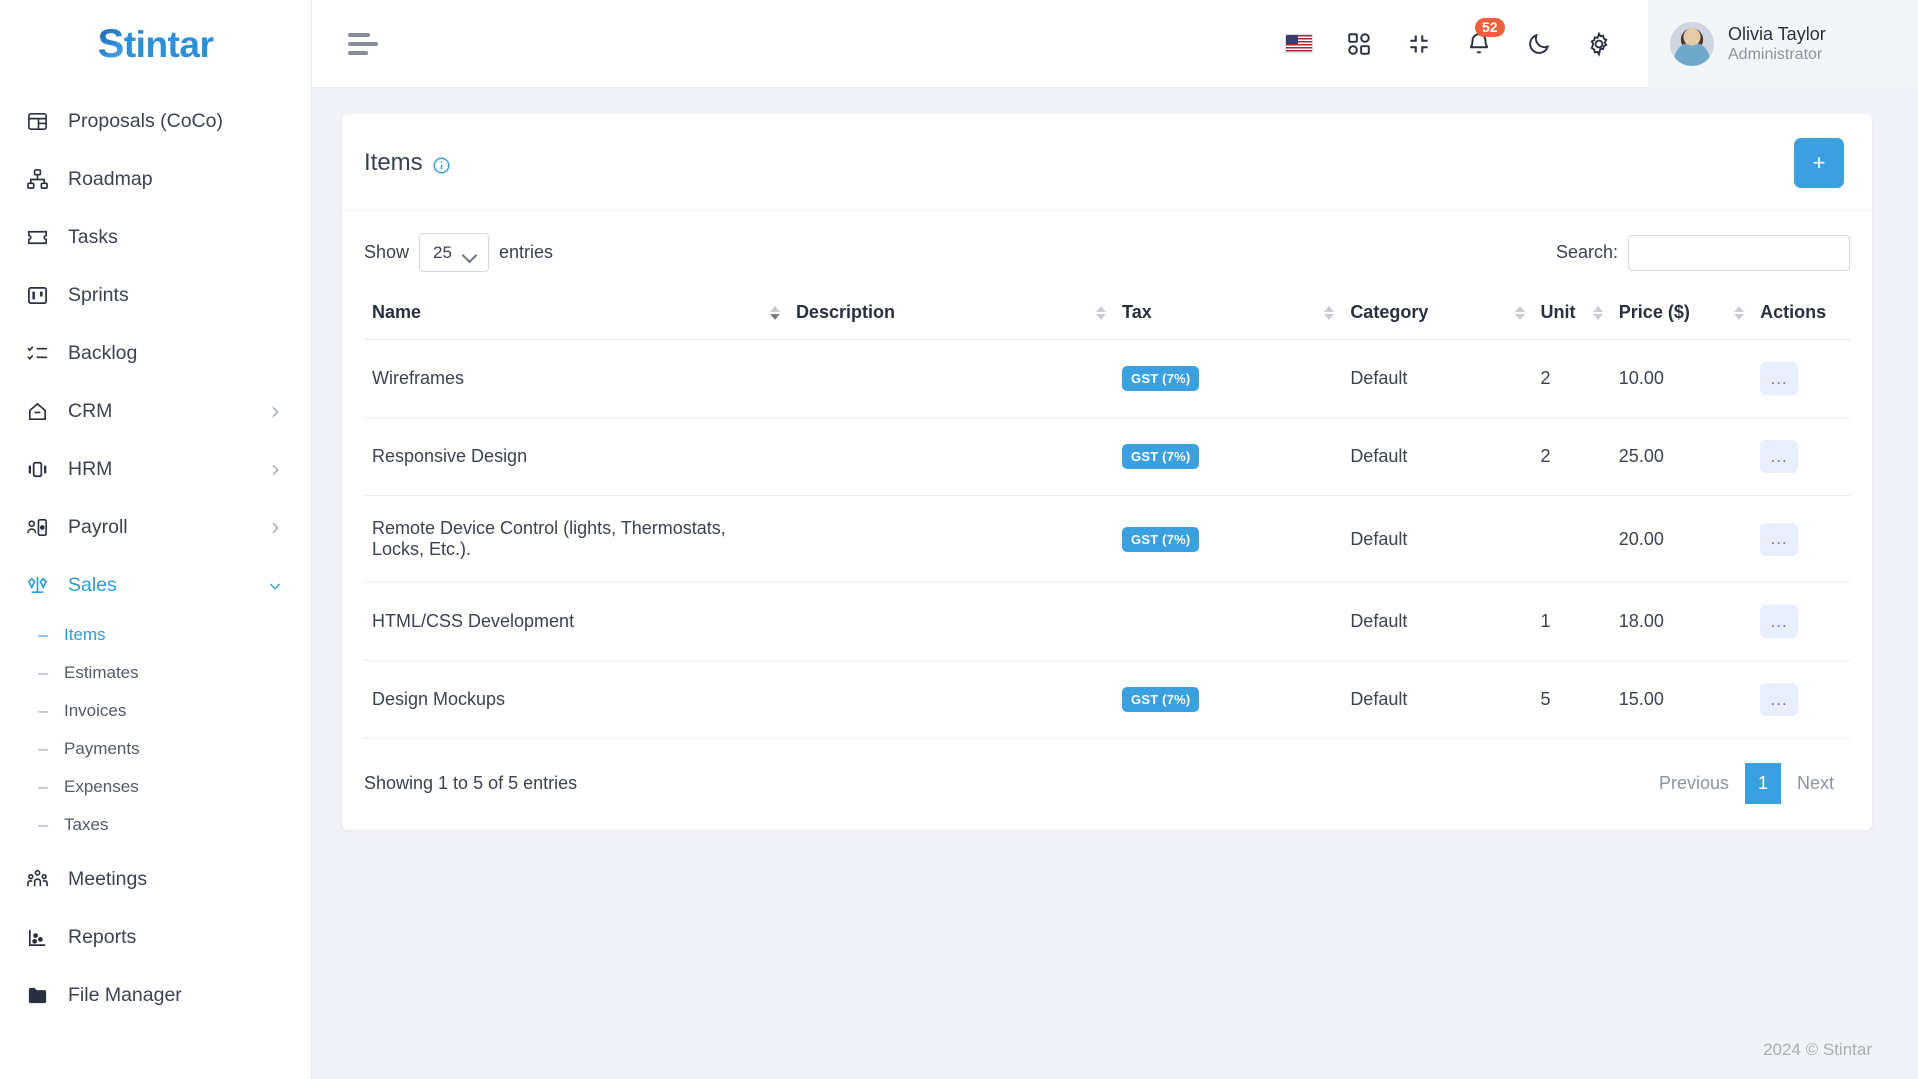 This screenshot has height=1079, width=1918. I want to click on brand-logo-s: S, so click(111, 43).